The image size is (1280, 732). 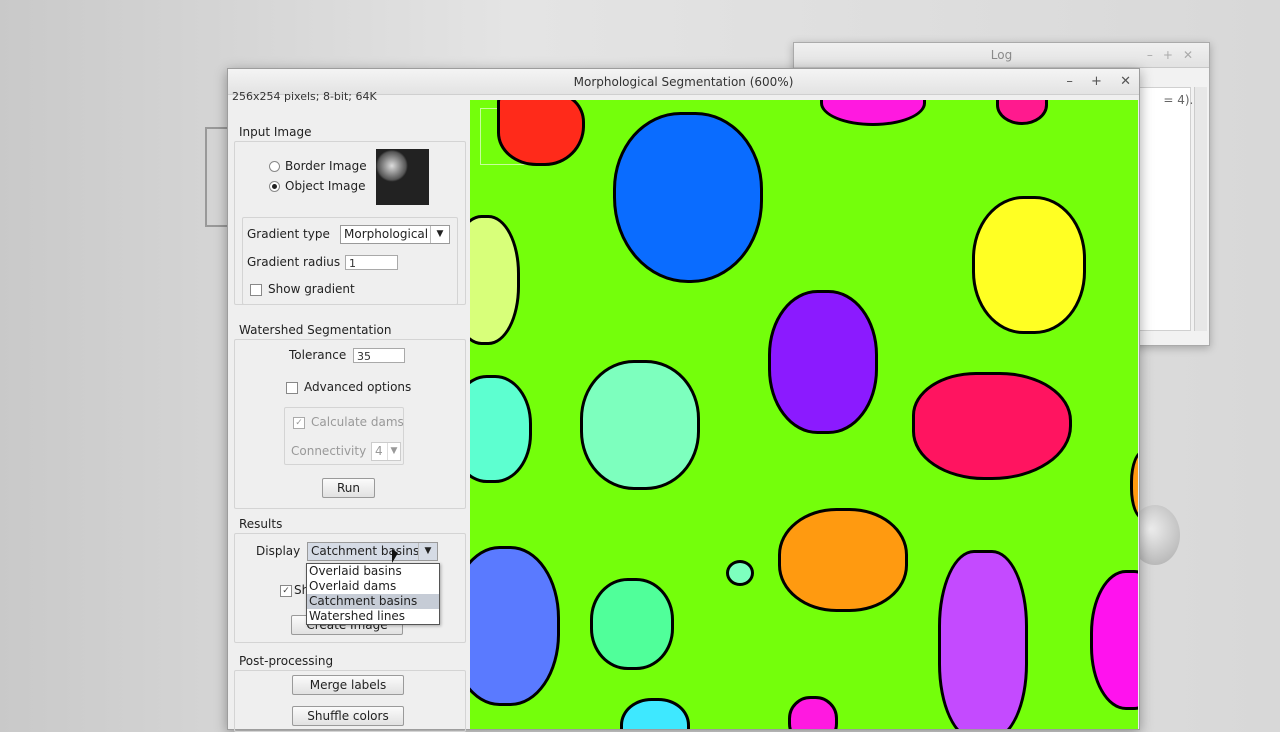 I want to click on object-image-radio: Object Image, so click(x=317, y=186).